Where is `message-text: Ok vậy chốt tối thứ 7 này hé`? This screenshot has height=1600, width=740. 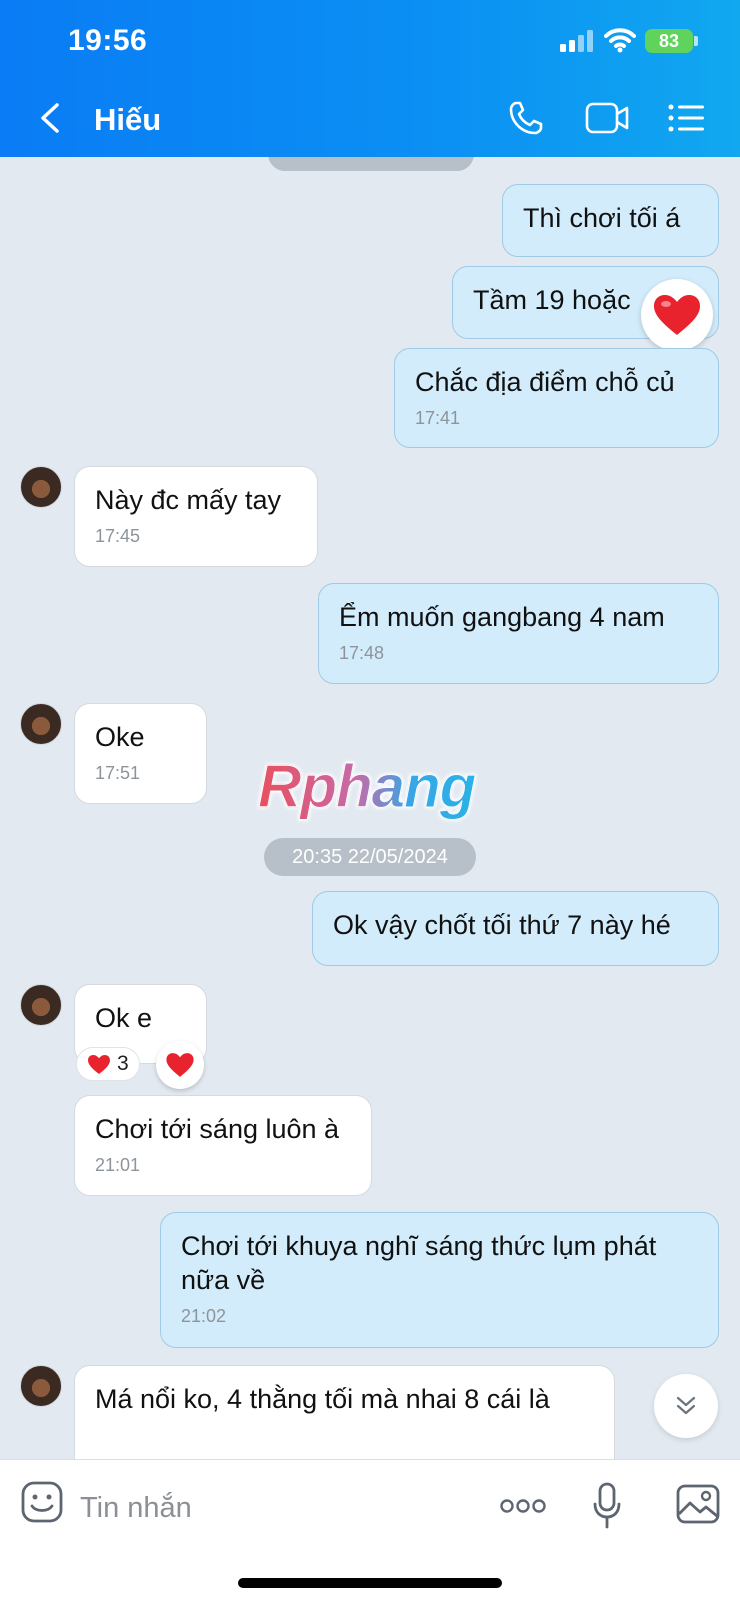
message-text: Ok vậy chốt tối thứ 7 này hé is located at coordinates (502, 925).